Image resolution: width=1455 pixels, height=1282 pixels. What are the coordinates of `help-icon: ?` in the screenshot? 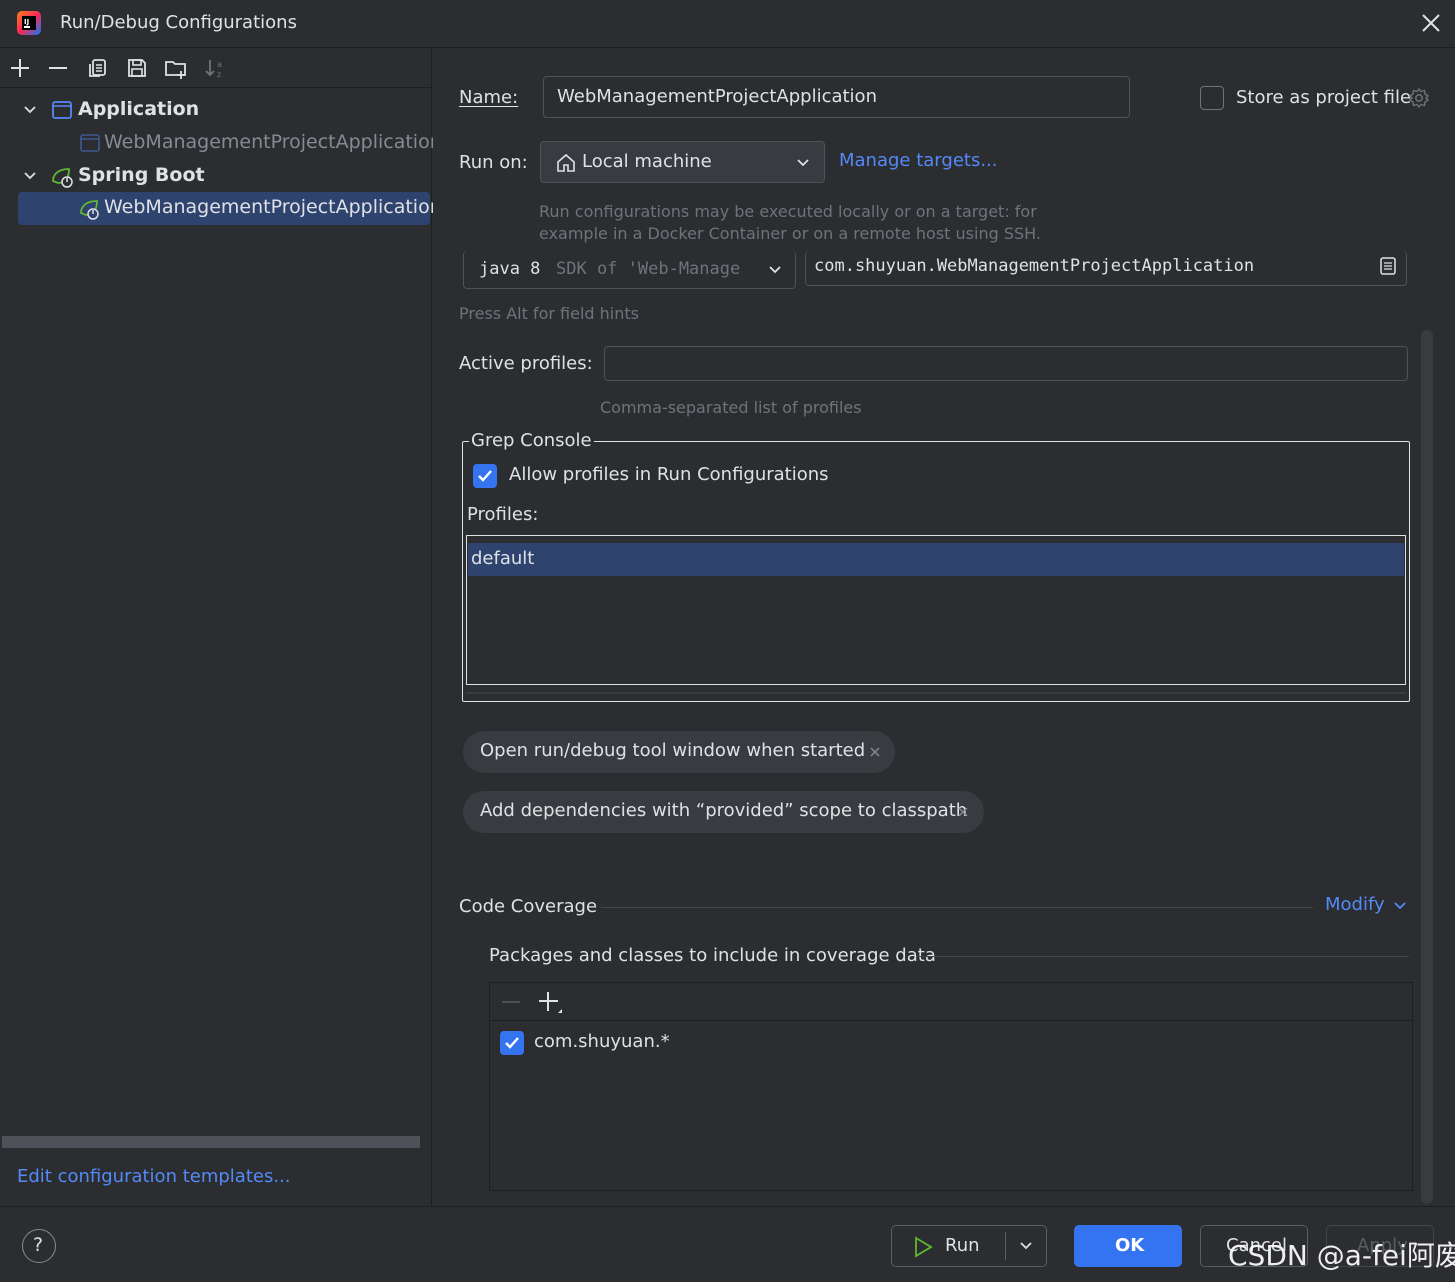 It's located at (38, 1245).